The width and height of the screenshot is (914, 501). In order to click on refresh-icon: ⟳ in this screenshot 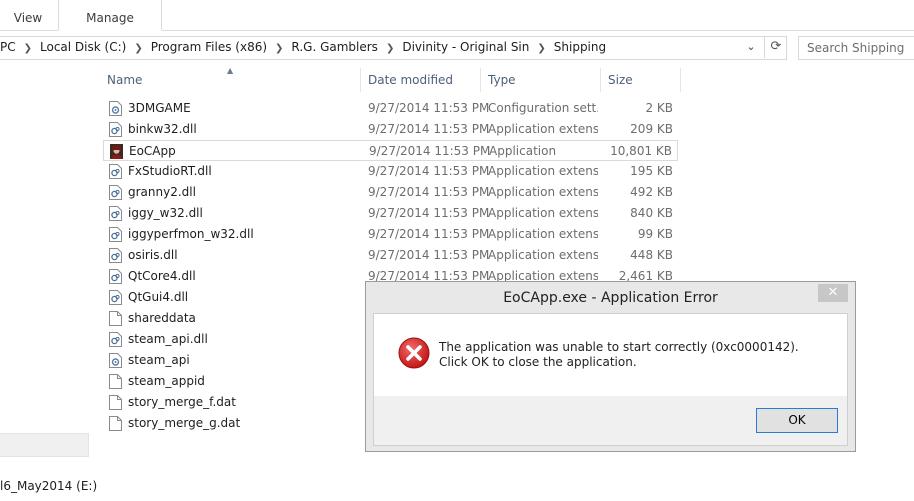, I will do `click(775, 47)`.